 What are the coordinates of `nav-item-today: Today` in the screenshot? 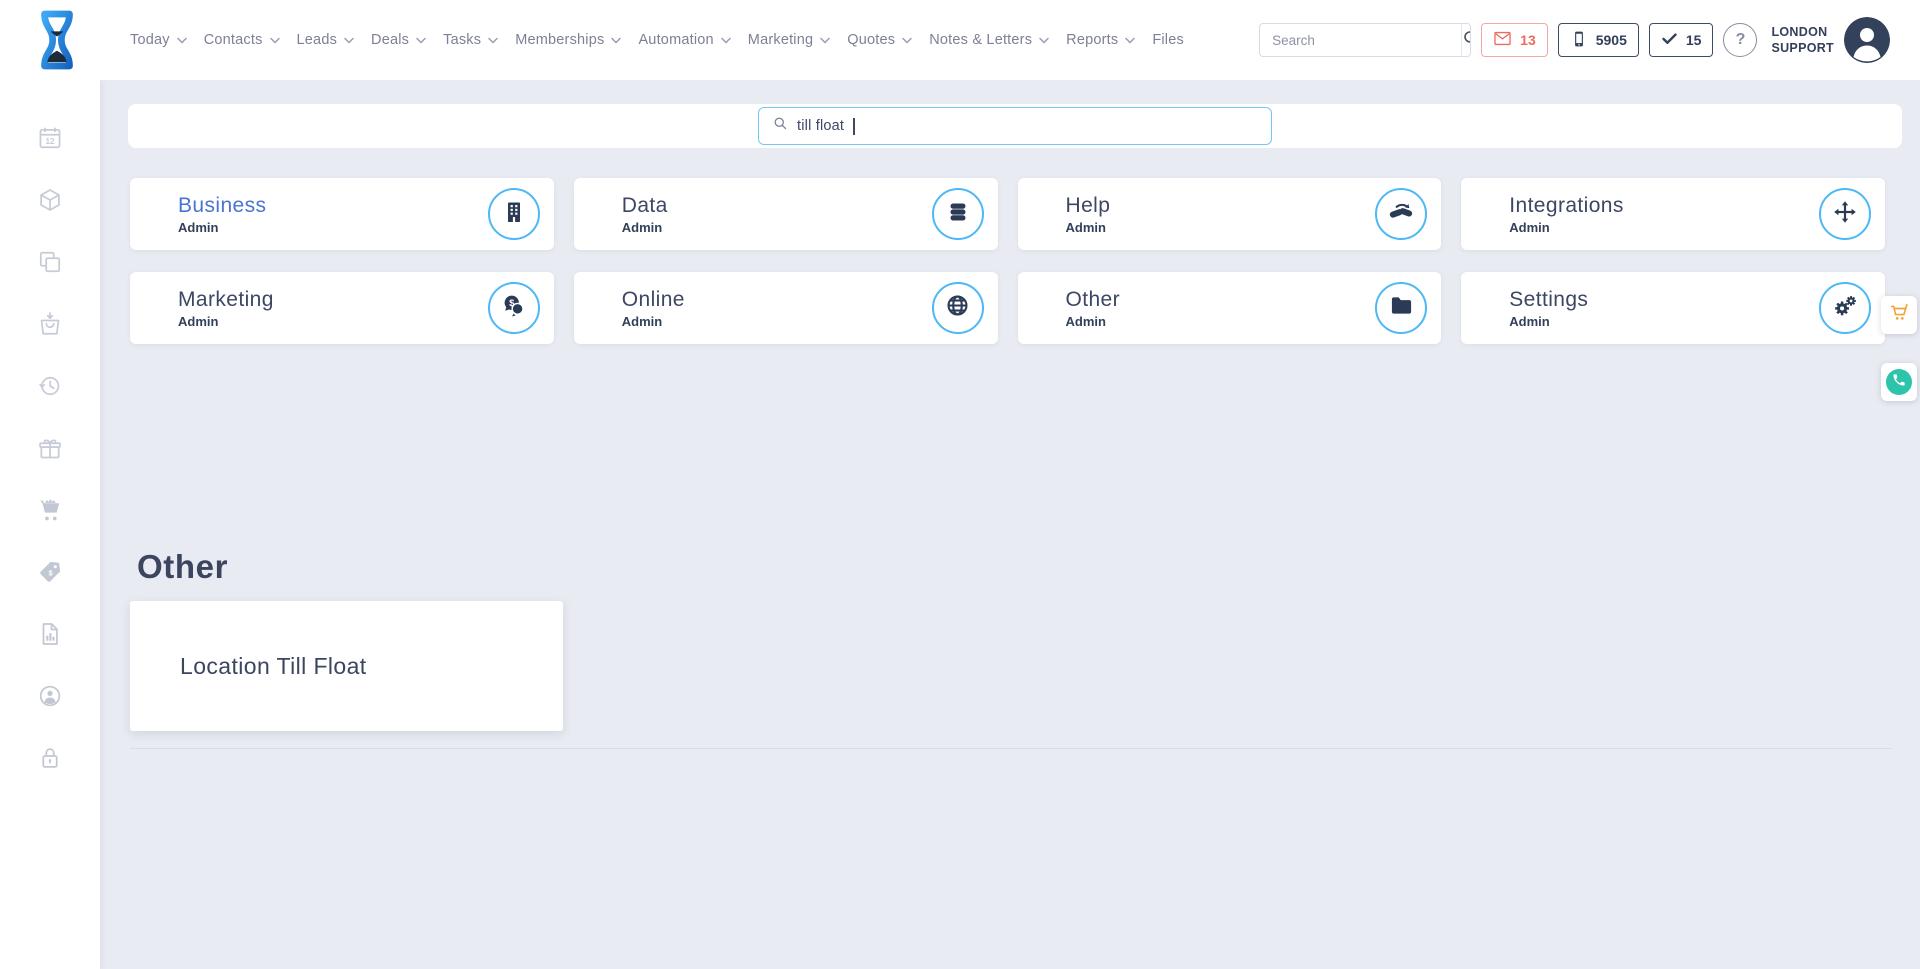 It's located at (158, 40).